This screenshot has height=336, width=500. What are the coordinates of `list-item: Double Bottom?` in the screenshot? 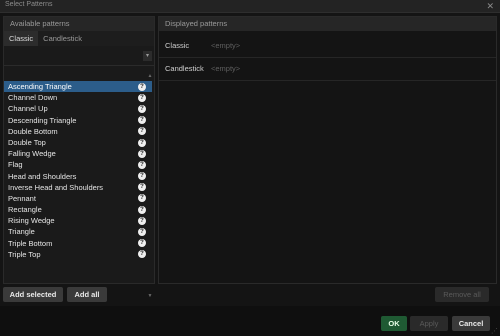 It's located at (78, 131).